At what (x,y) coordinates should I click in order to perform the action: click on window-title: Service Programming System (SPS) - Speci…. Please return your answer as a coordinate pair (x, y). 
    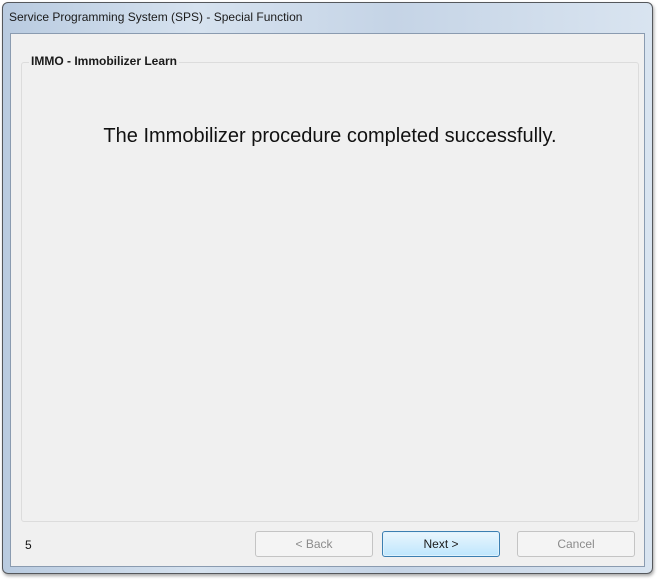
    Looking at the image, I should click on (156, 17).